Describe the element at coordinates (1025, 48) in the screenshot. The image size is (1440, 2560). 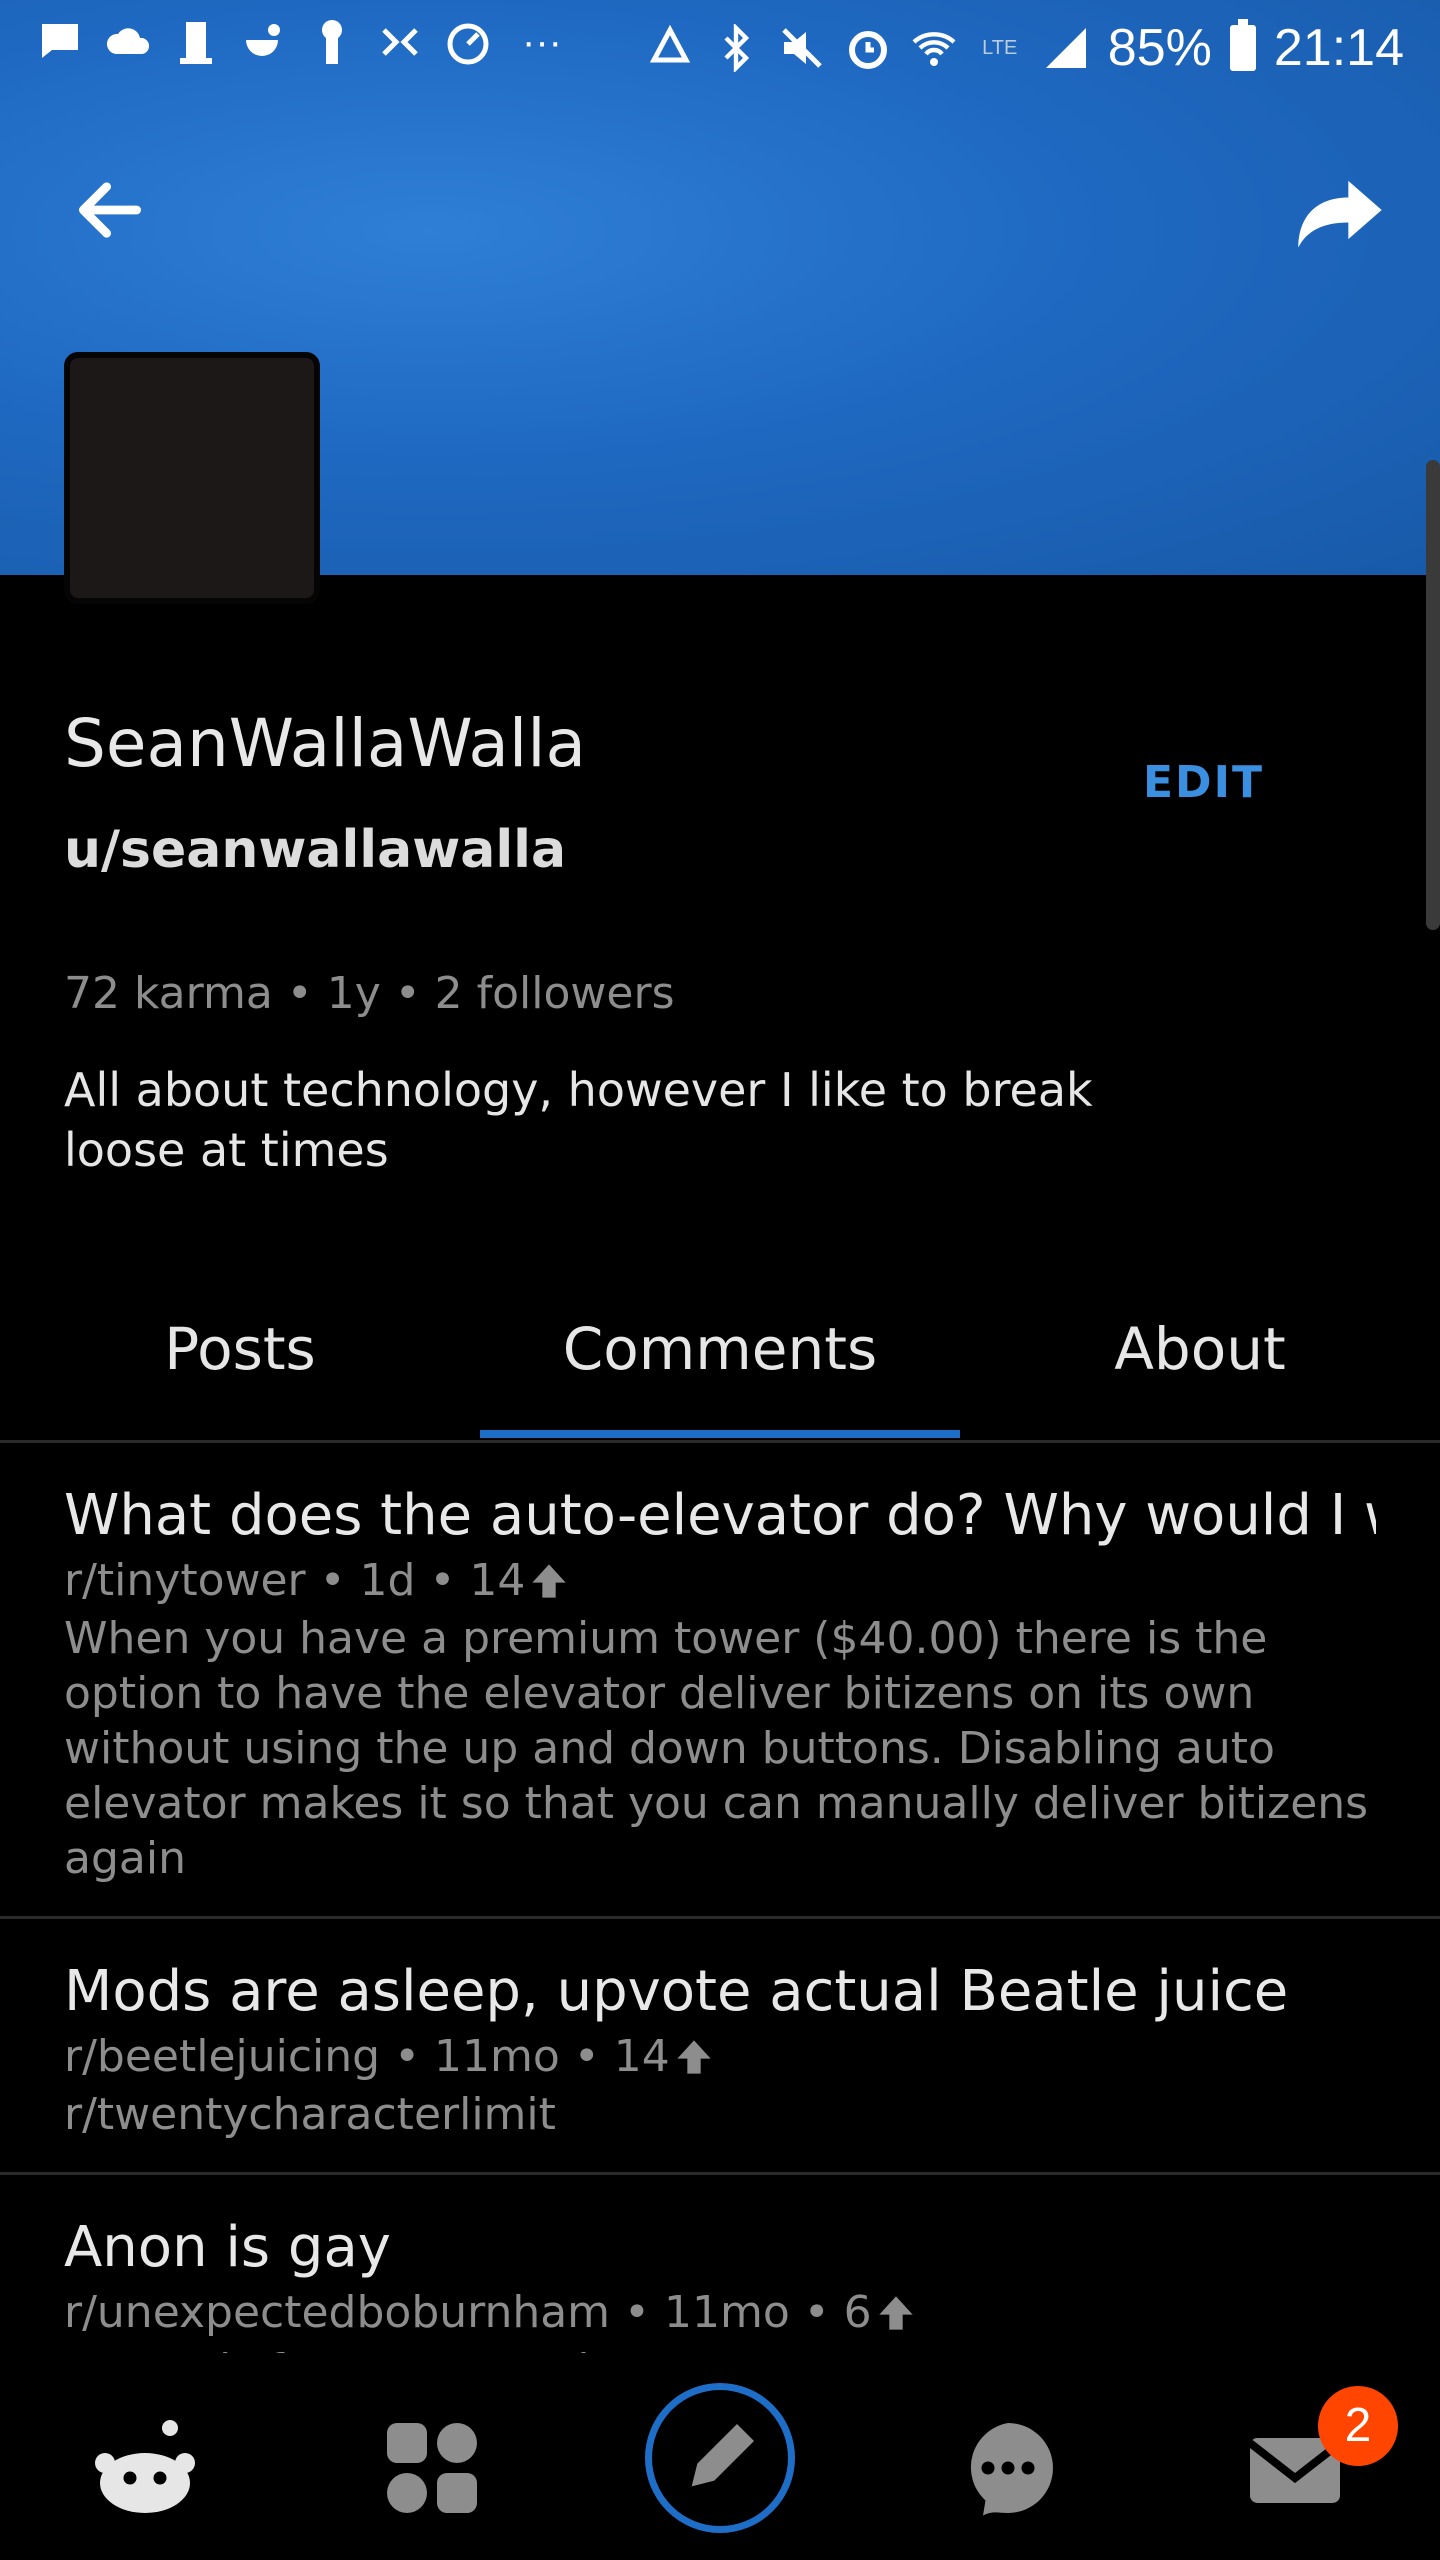
I see `status-right-icons: LTE 85% 21:14` at that location.